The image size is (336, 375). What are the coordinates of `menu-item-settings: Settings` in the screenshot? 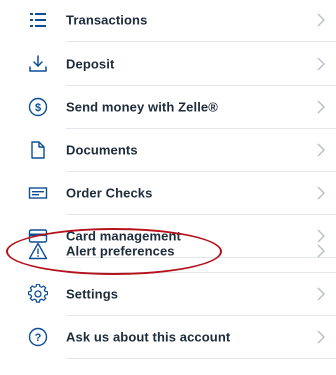 It's located at (168, 293).